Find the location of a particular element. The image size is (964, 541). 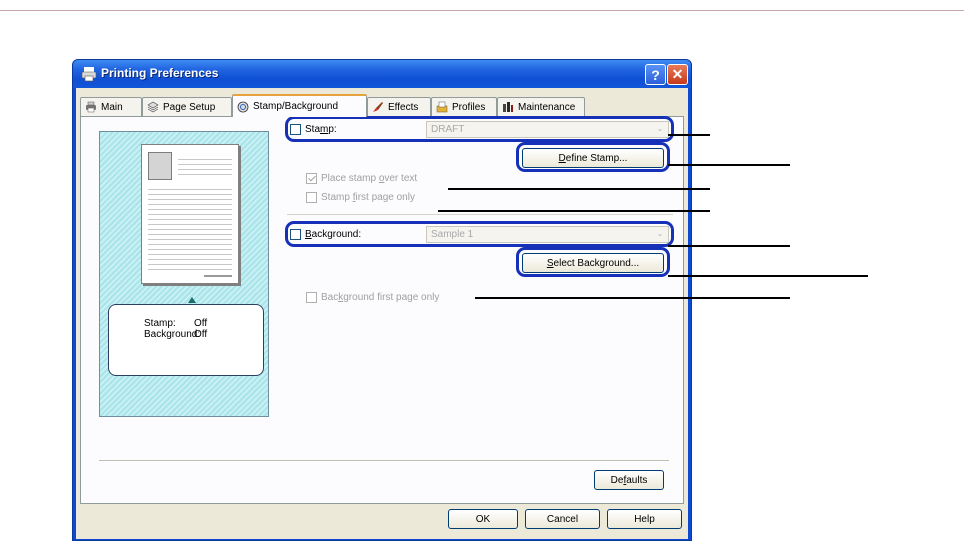

stamp-first-page-label: Stamp first page only is located at coordinates (368, 197).